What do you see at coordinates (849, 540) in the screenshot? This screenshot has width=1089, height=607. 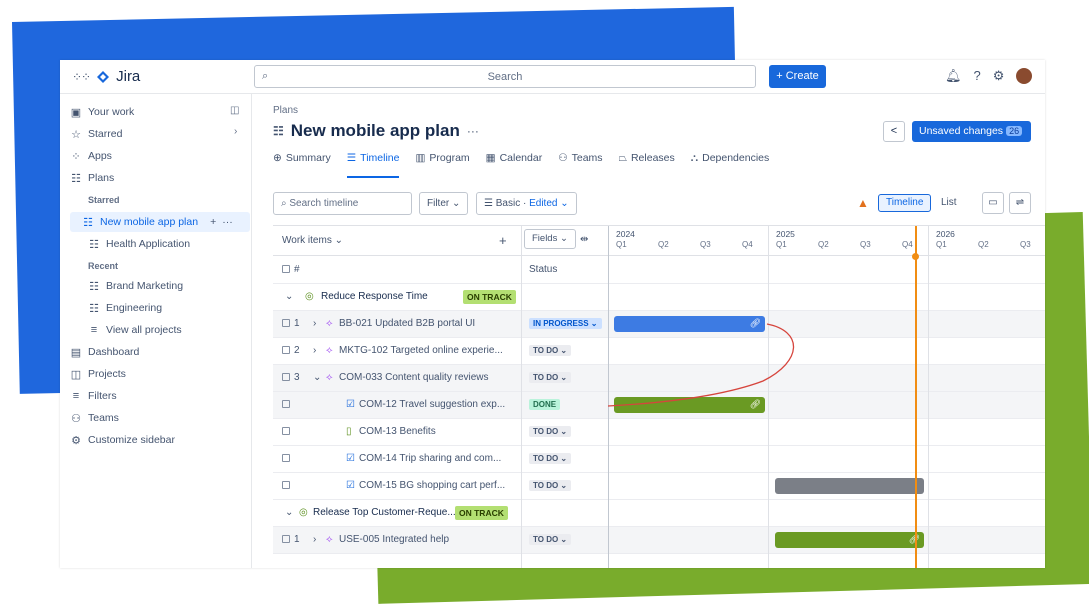 I see `timeline-bar: 🔗︎` at bounding box center [849, 540].